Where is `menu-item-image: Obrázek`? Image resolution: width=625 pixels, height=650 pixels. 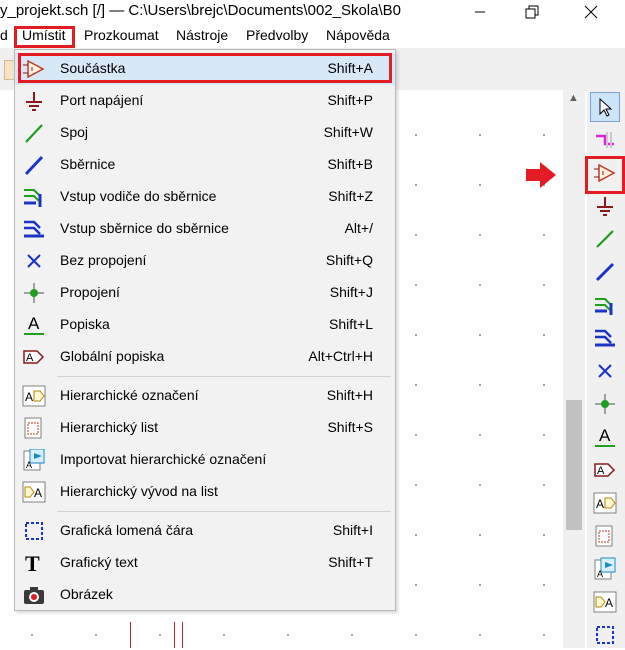 menu-item-image: Obrázek is located at coordinates (205, 595).